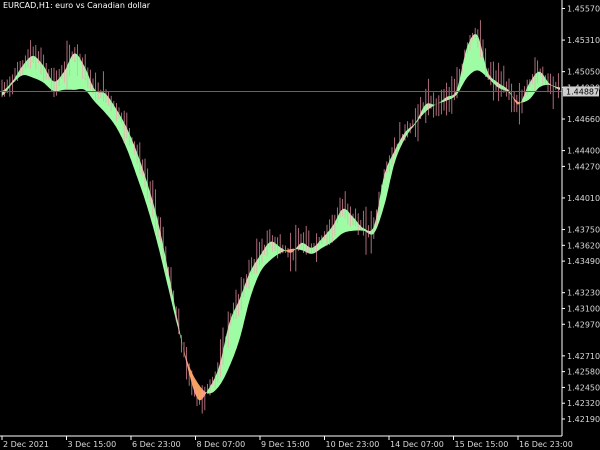  Describe the element at coordinates (583, 72) in the screenshot. I see `y-tick-label-2: 1.45050` at that location.